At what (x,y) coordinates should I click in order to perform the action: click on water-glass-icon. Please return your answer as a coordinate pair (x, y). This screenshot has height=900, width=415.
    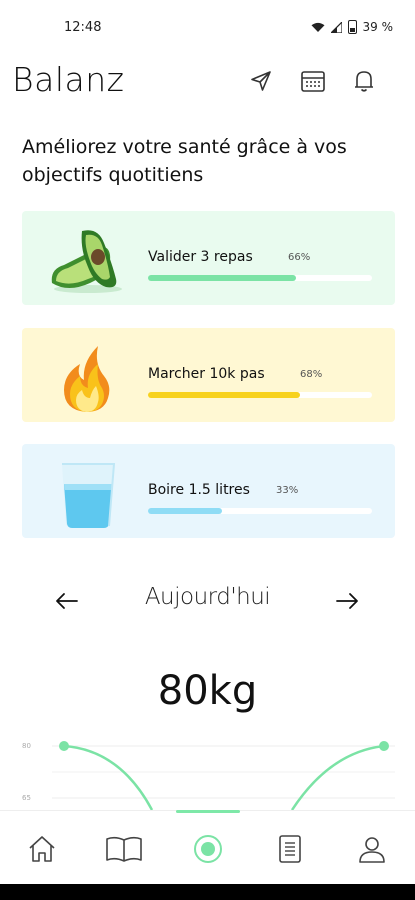
    Looking at the image, I should click on (89, 495).